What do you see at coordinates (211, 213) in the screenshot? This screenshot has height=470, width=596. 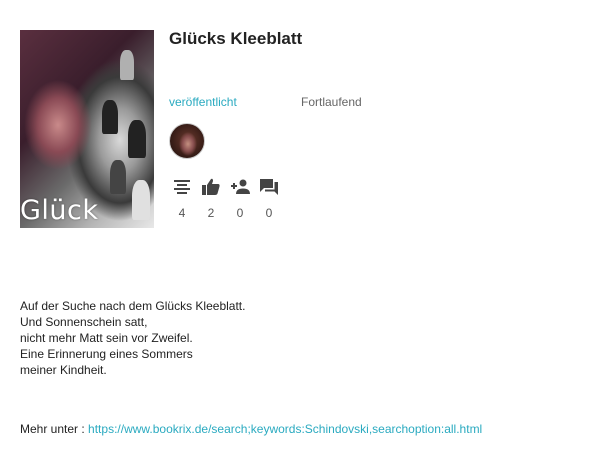 I see `likes-count: 2` at bounding box center [211, 213].